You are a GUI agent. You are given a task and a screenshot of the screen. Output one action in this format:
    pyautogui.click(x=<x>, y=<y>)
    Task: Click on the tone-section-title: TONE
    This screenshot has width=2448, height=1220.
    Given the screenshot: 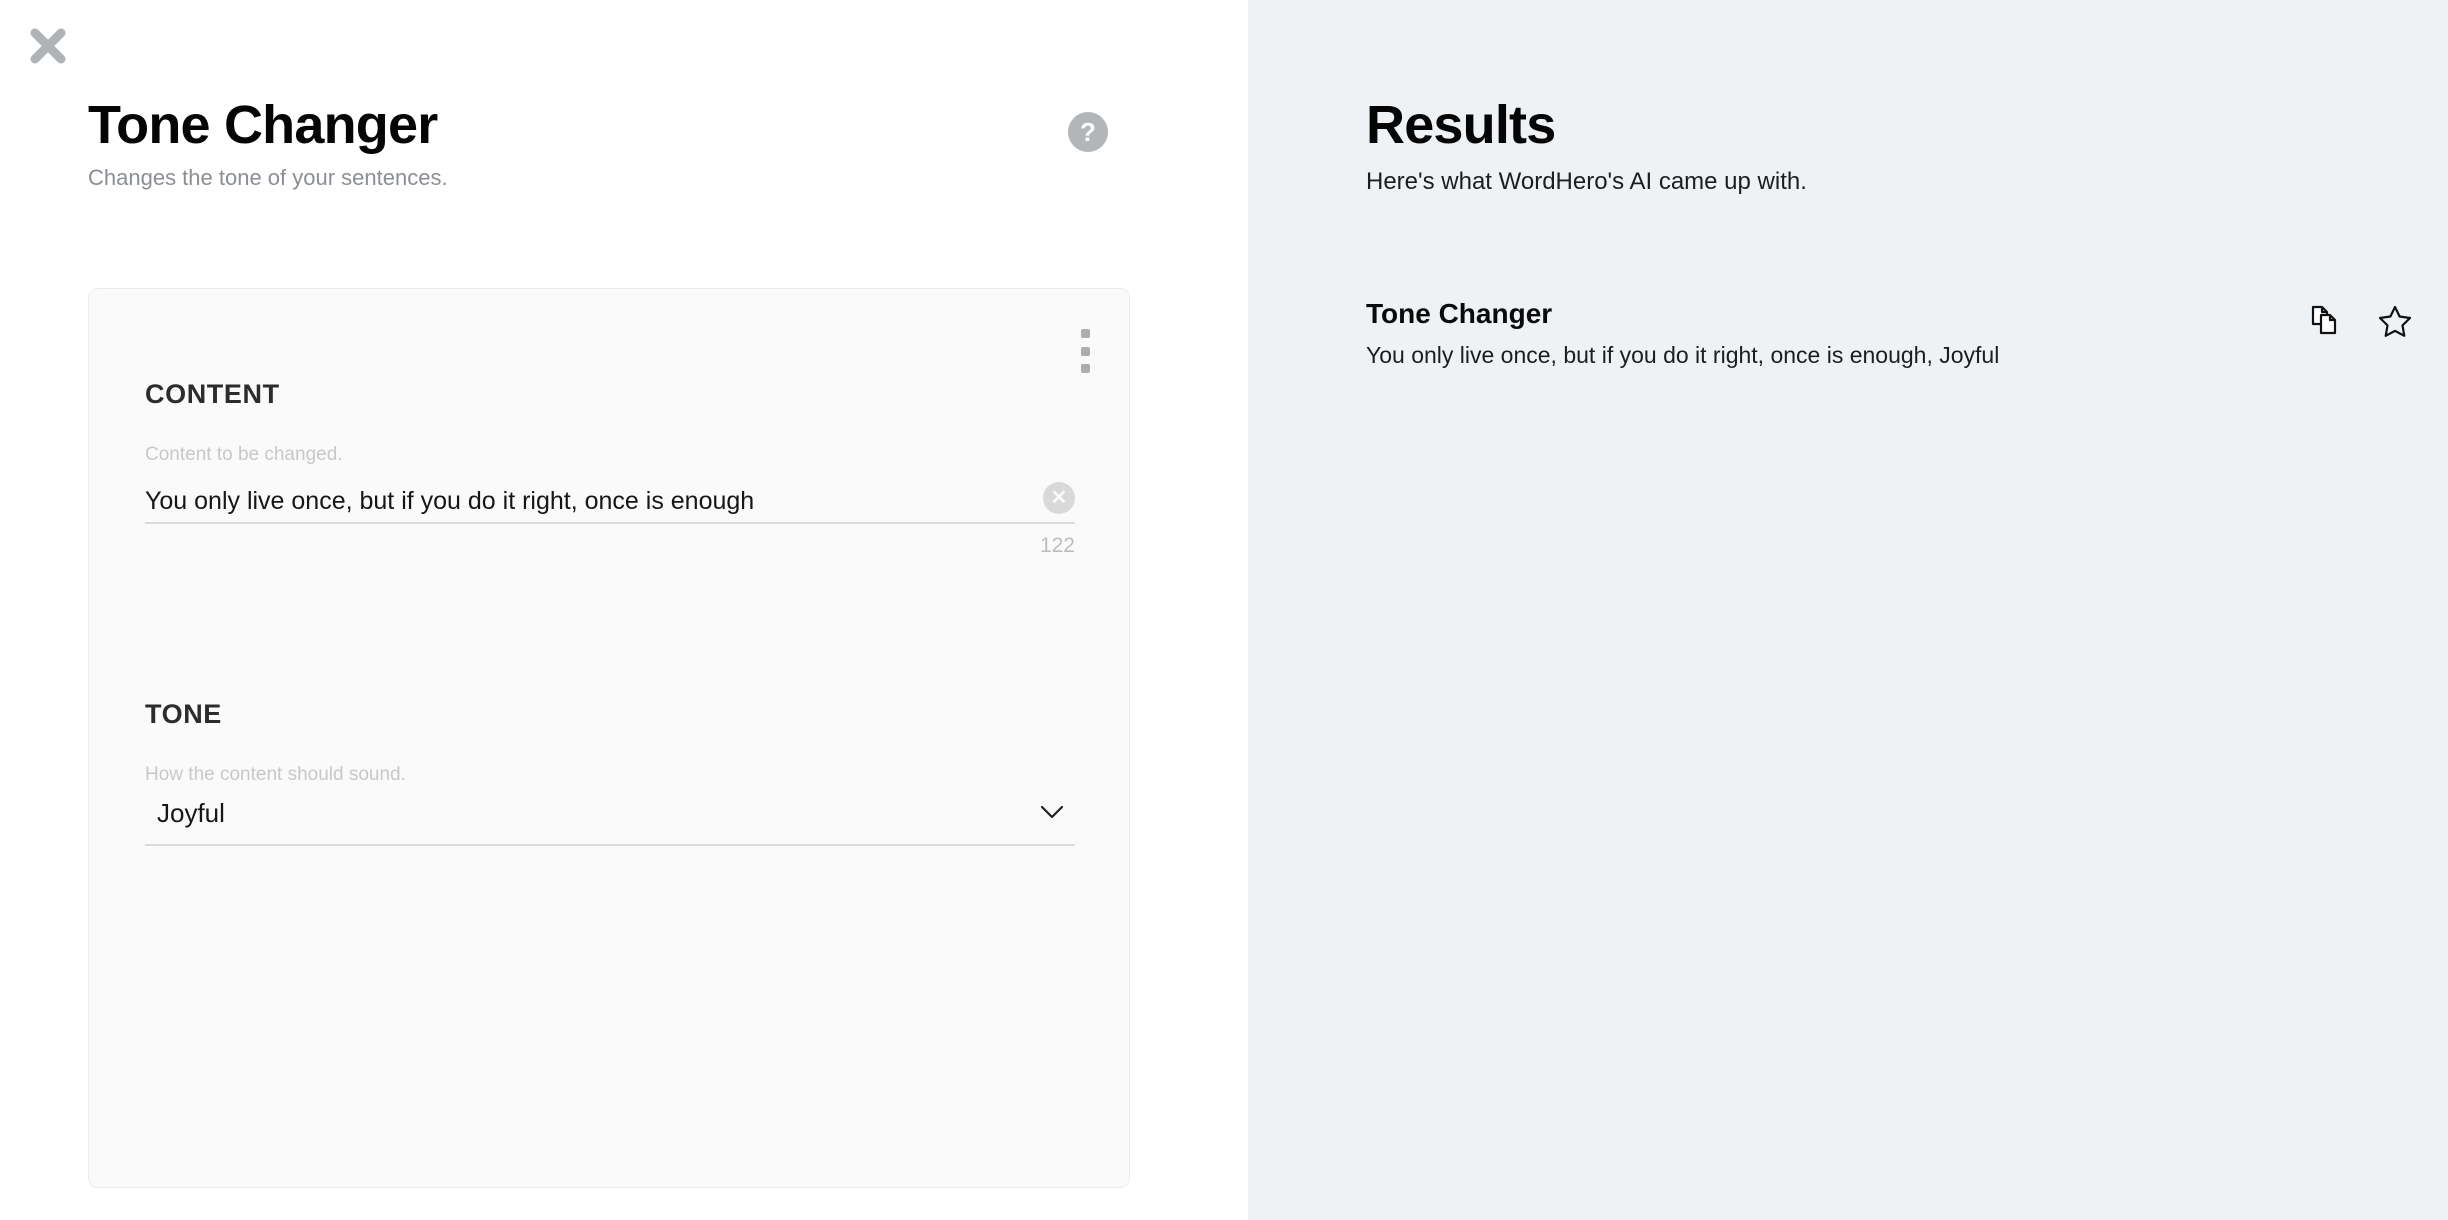 What is the action you would take?
    pyautogui.click(x=183, y=714)
    